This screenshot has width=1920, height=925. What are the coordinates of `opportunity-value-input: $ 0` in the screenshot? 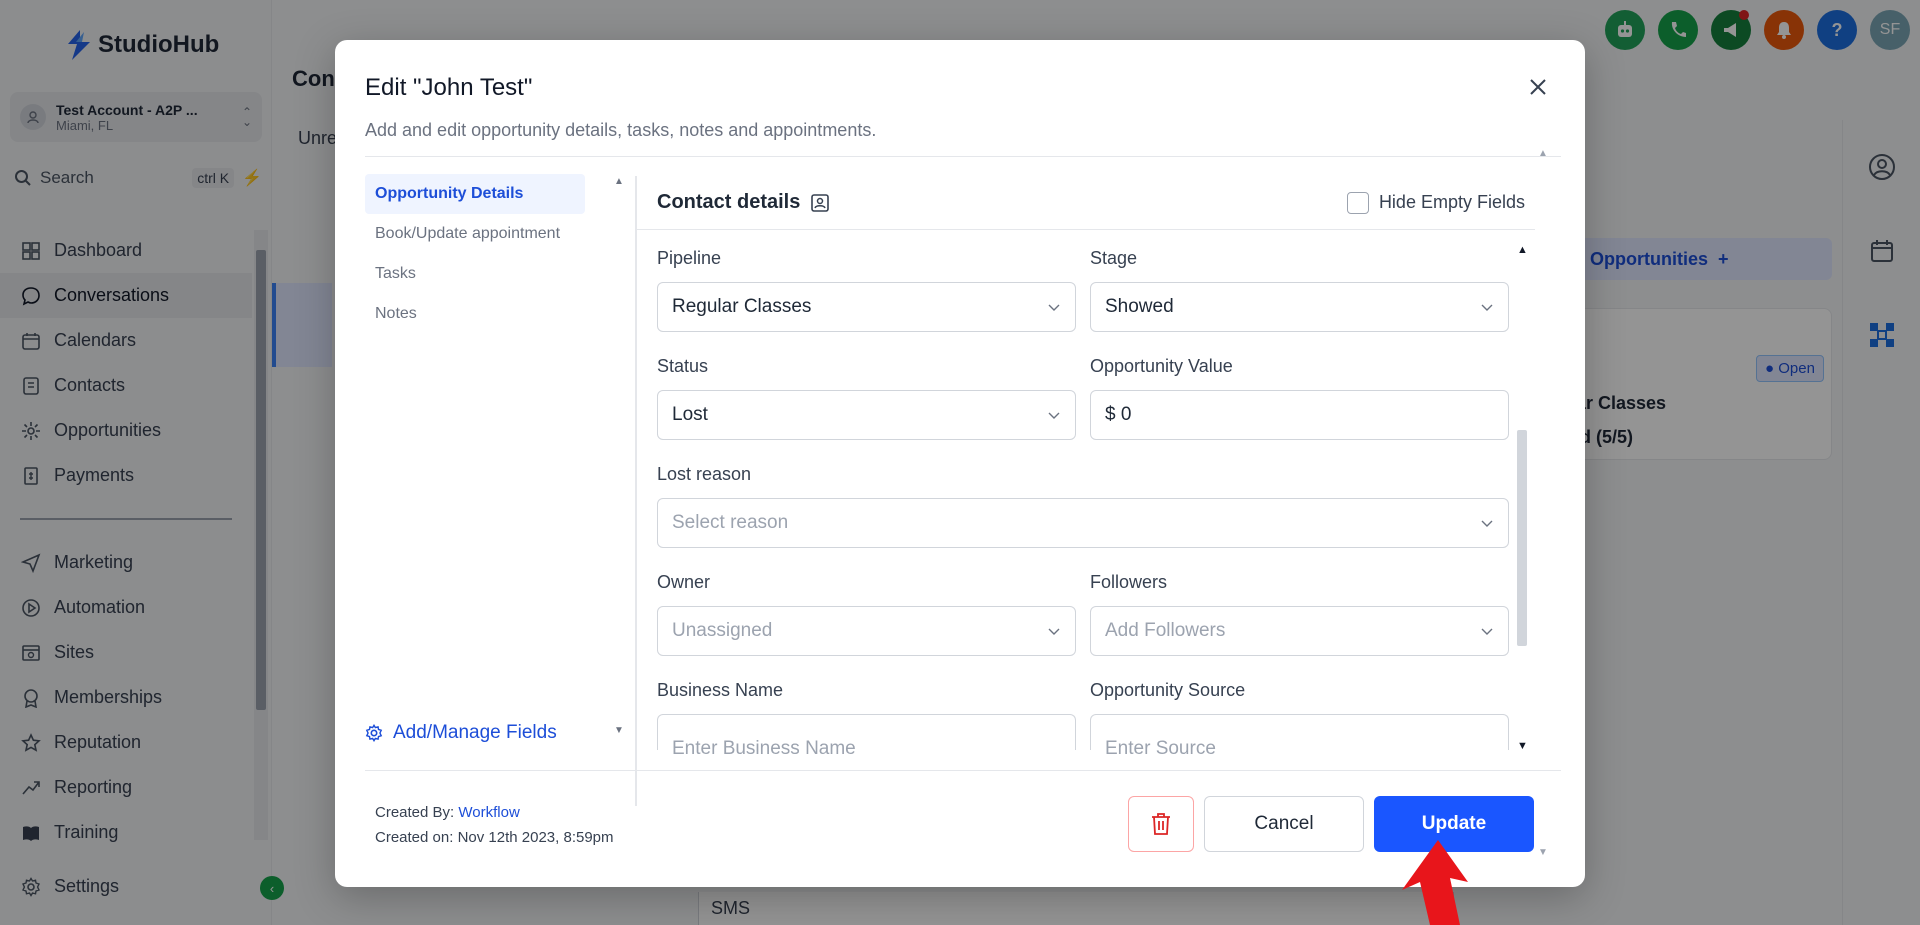 It's located at (1299, 415).